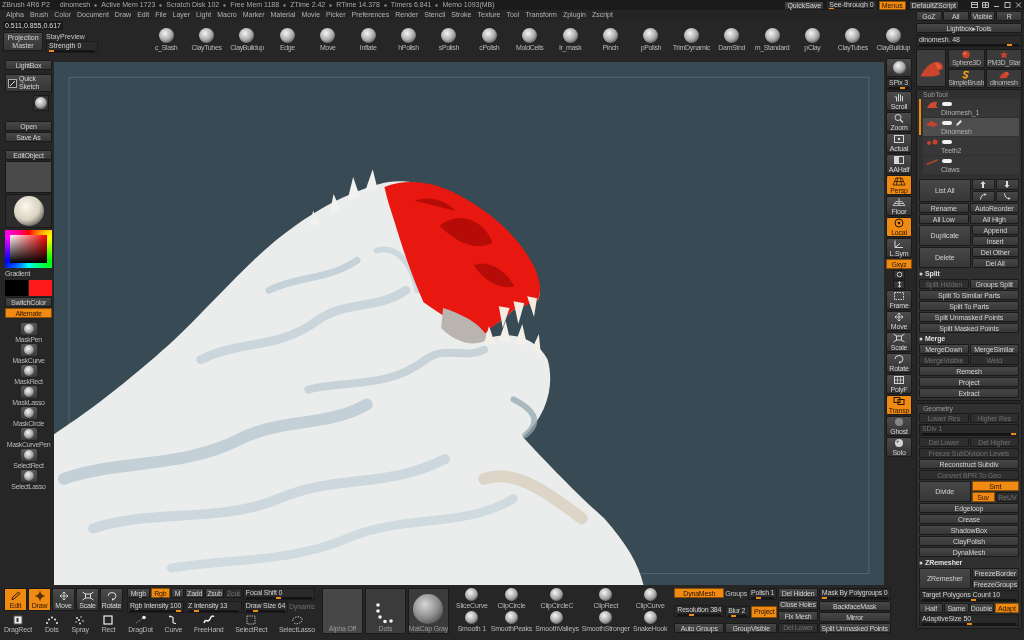 This screenshot has height=640, width=1024. What do you see at coordinates (899, 401) in the screenshot?
I see `overlapping-squares-icon` at bounding box center [899, 401].